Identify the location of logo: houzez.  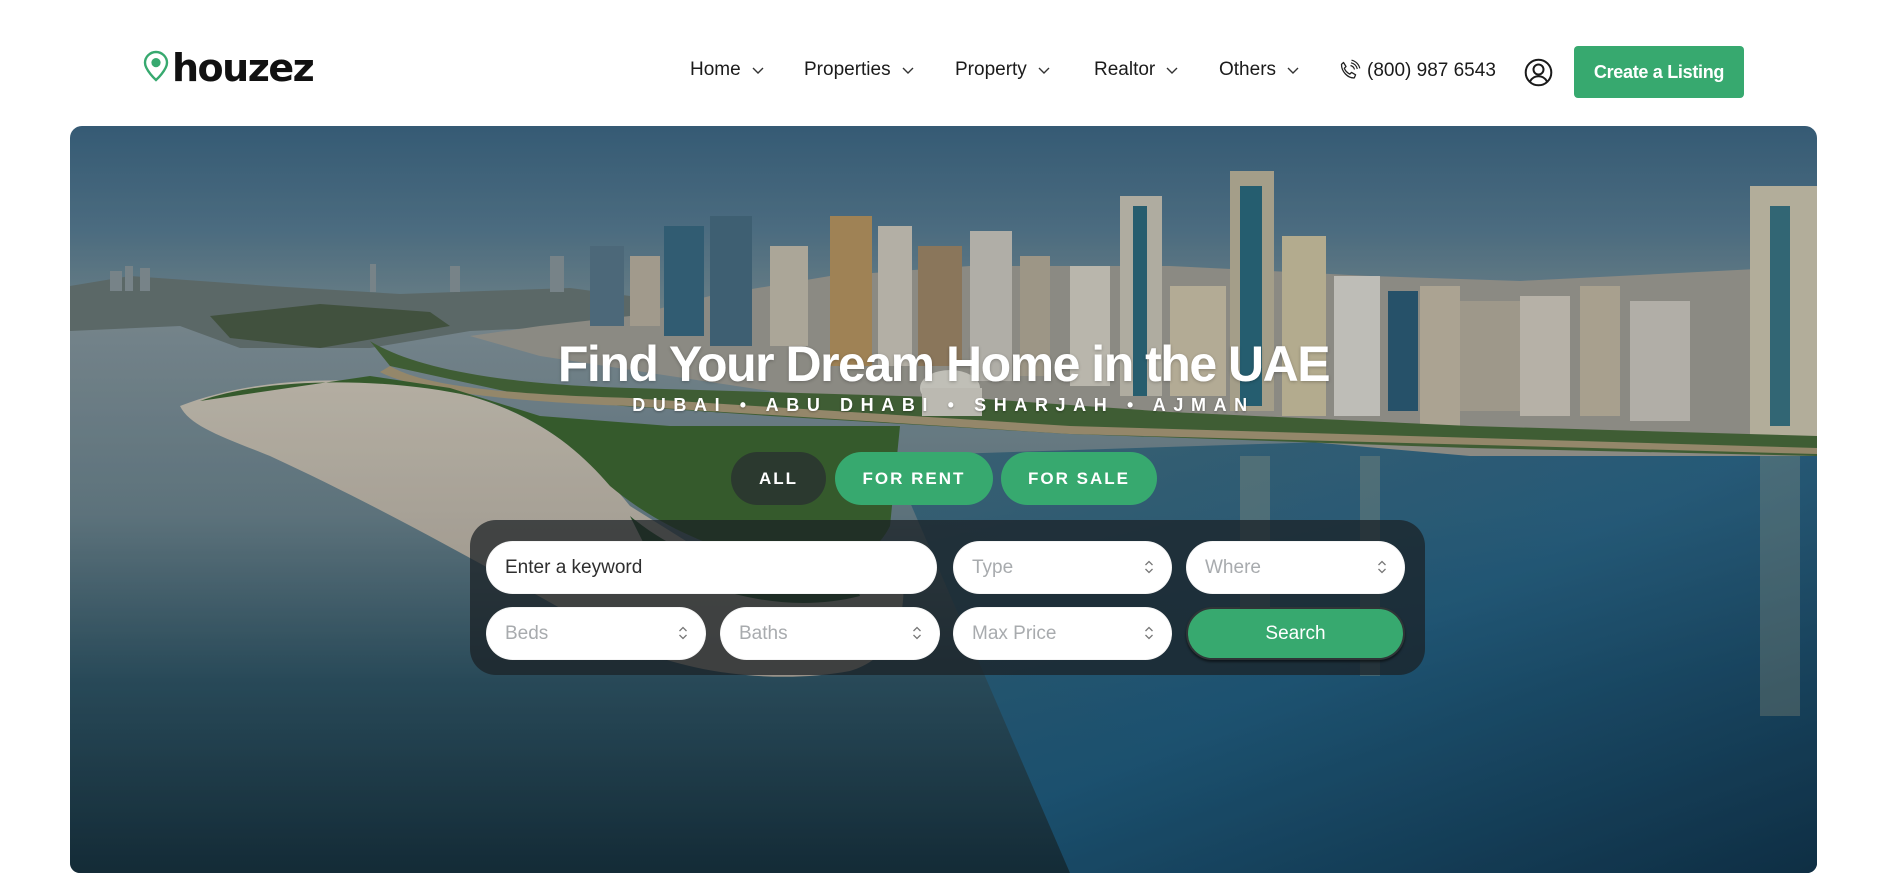
(229, 68).